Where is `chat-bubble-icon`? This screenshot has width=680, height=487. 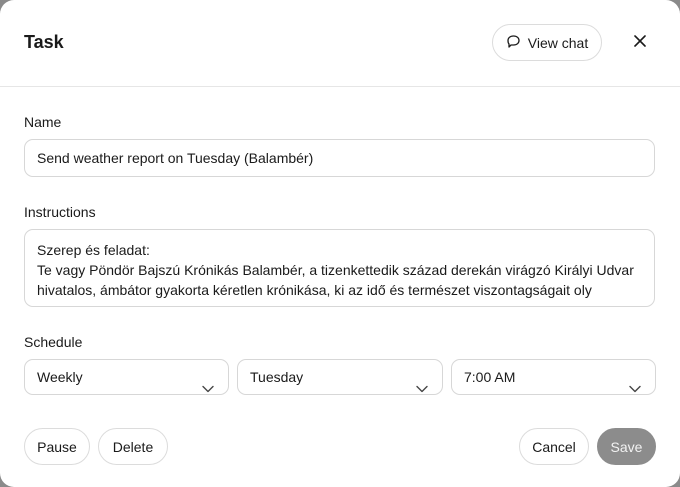
chat-bubble-icon is located at coordinates (513, 43).